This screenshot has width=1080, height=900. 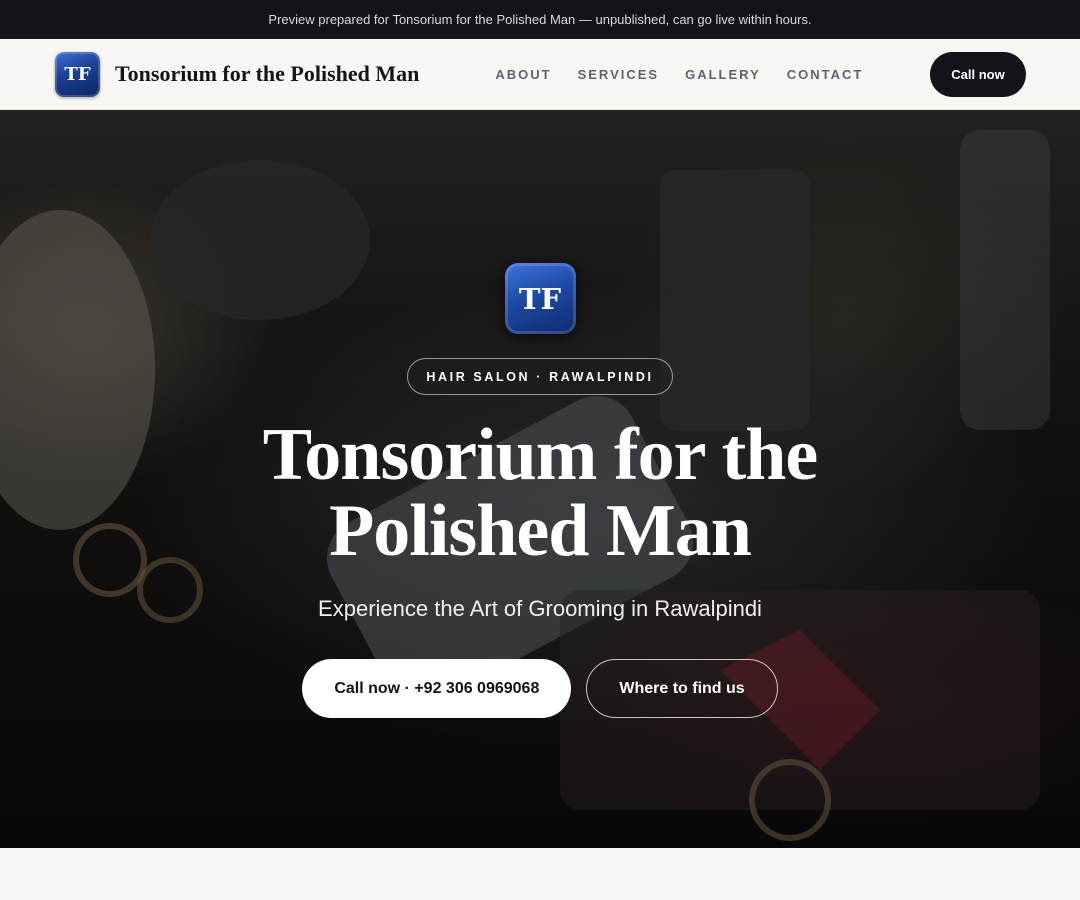 I want to click on nav-link-gallery: GALLERY, so click(x=723, y=74).